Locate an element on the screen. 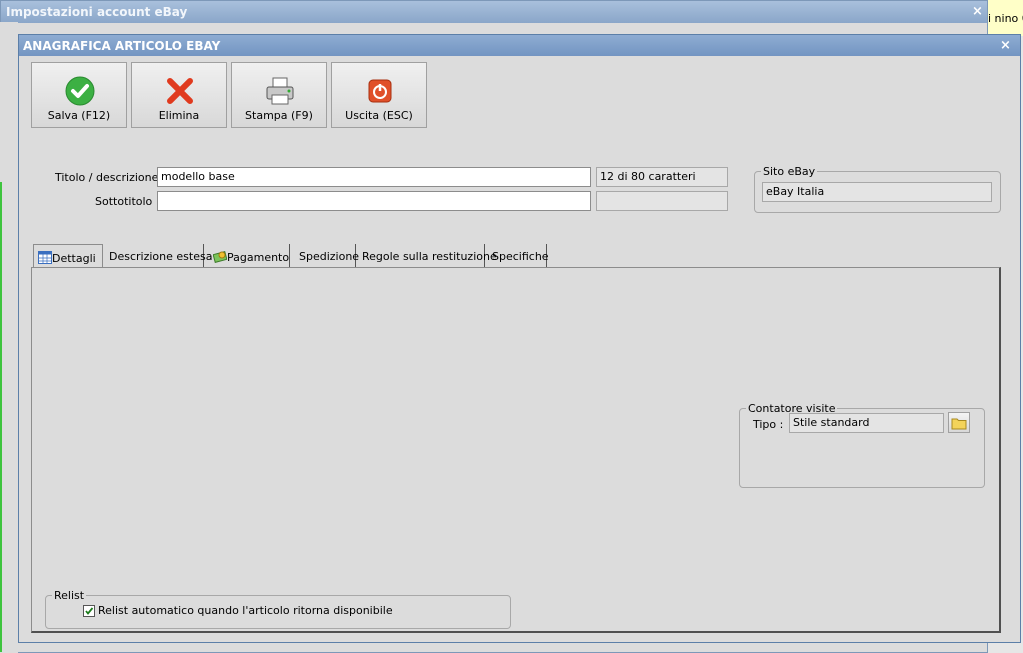  tab-pagamento-label: Pagamento is located at coordinates (258, 257).